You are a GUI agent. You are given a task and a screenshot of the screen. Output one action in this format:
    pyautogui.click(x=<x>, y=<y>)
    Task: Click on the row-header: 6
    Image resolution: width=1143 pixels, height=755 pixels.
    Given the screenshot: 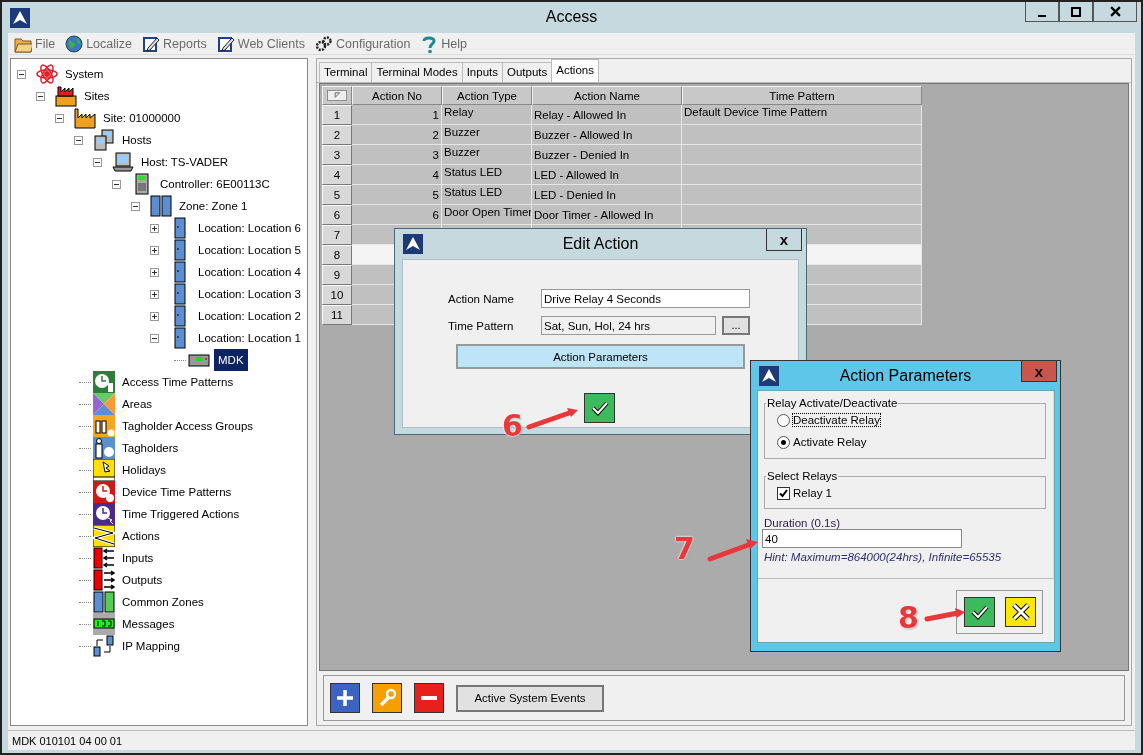 What is the action you would take?
    pyautogui.click(x=337, y=215)
    